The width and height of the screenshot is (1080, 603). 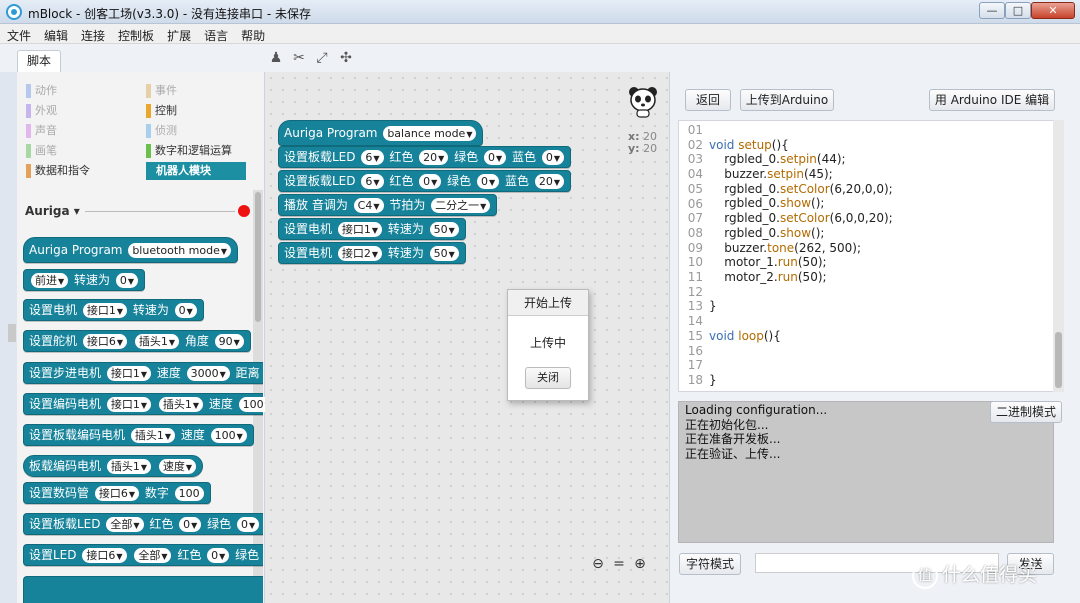 What do you see at coordinates (1058, 256) in the screenshot?
I see `code-scrollbar` at bounding box center [1058, 256].